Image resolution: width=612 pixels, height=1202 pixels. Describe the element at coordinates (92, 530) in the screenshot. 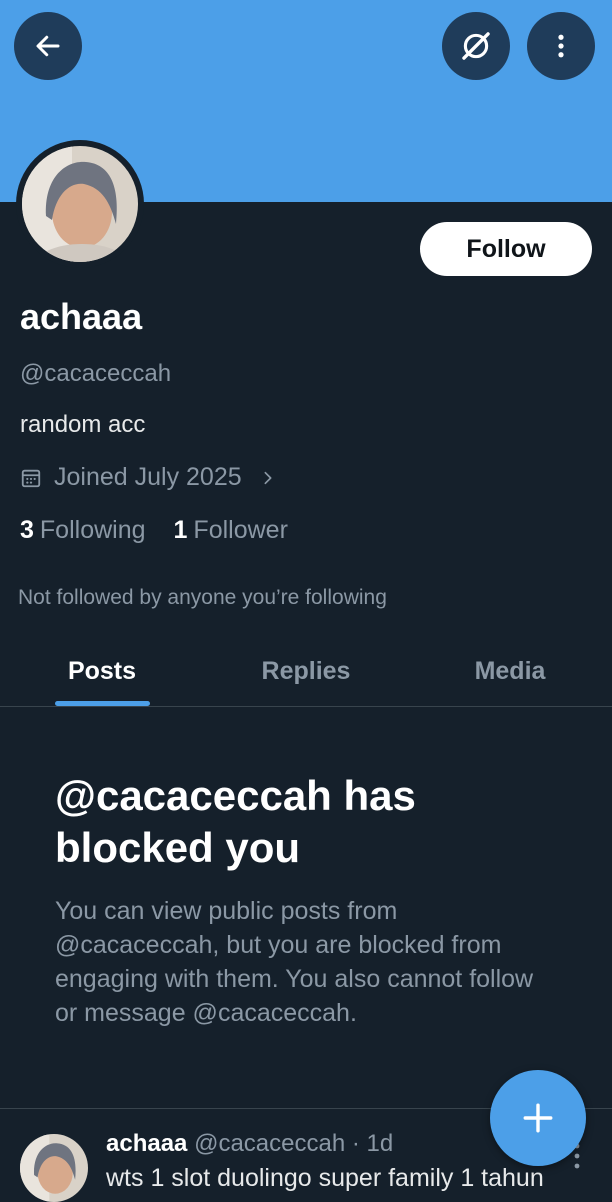

I see `following-label: Following` at that location.